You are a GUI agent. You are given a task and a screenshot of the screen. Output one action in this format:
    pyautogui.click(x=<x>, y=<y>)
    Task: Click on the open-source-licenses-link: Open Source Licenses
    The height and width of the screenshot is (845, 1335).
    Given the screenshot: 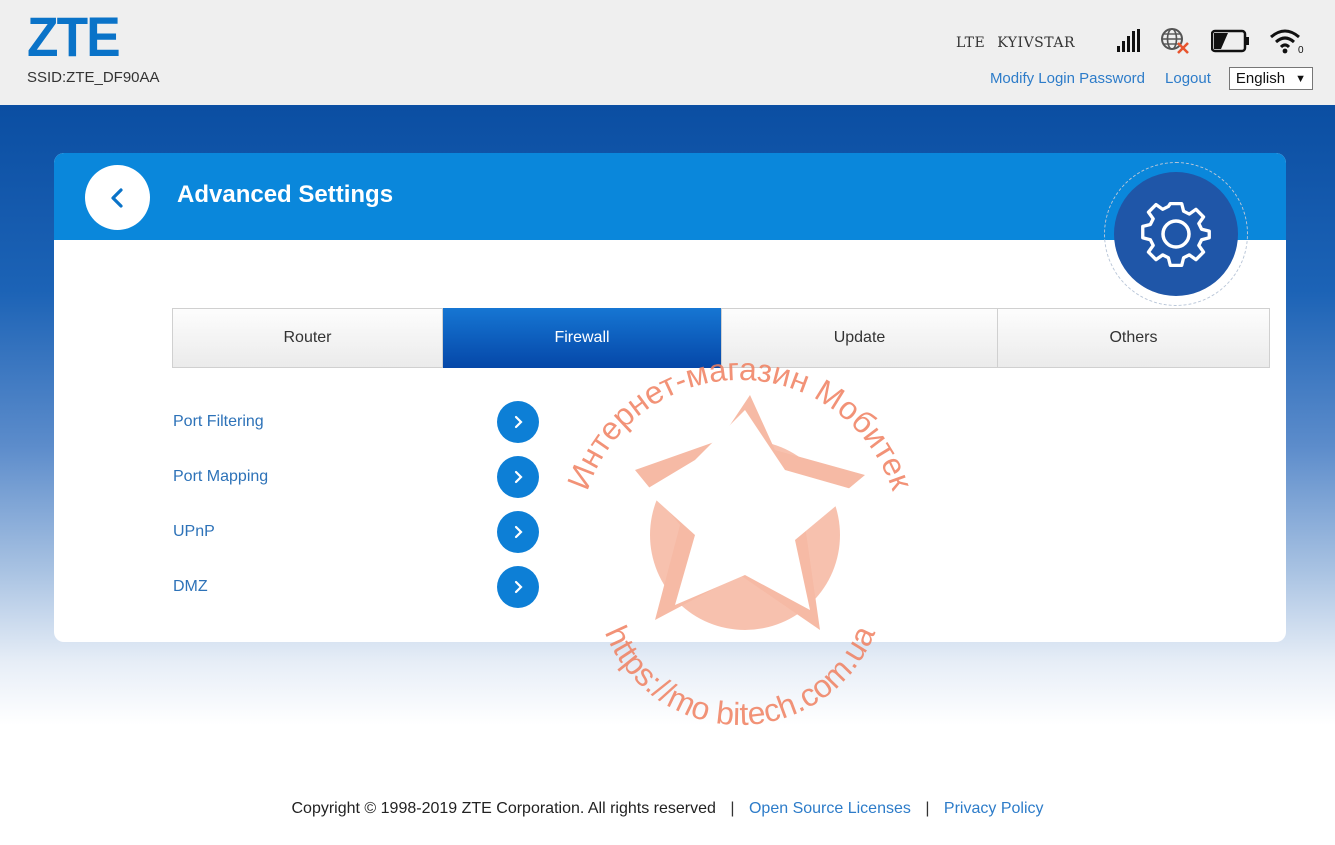 What is the action you would take?
    pyautogui.click(x=830, y=808)
    